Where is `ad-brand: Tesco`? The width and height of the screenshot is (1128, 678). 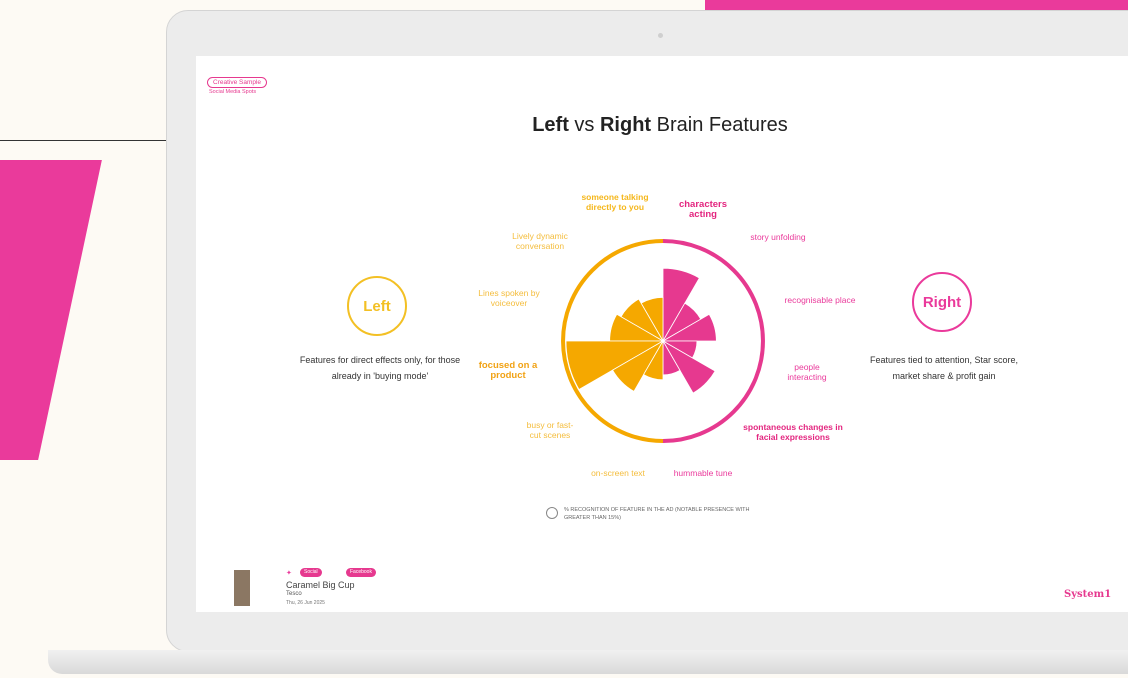 ad-brand: Tesco is located at coordinates (294, 594).